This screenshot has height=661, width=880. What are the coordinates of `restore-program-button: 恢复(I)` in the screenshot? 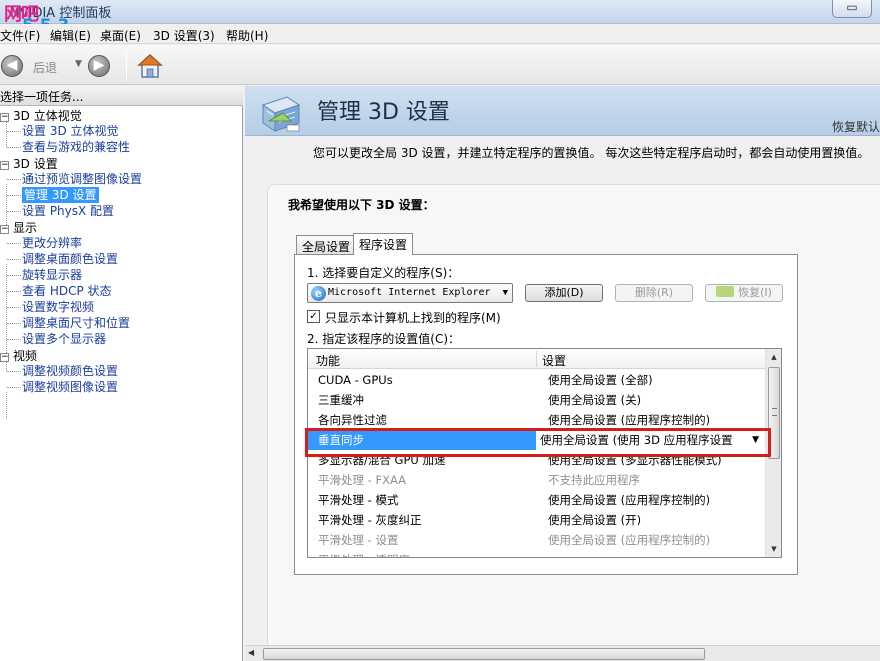 It's located at (744, 293).